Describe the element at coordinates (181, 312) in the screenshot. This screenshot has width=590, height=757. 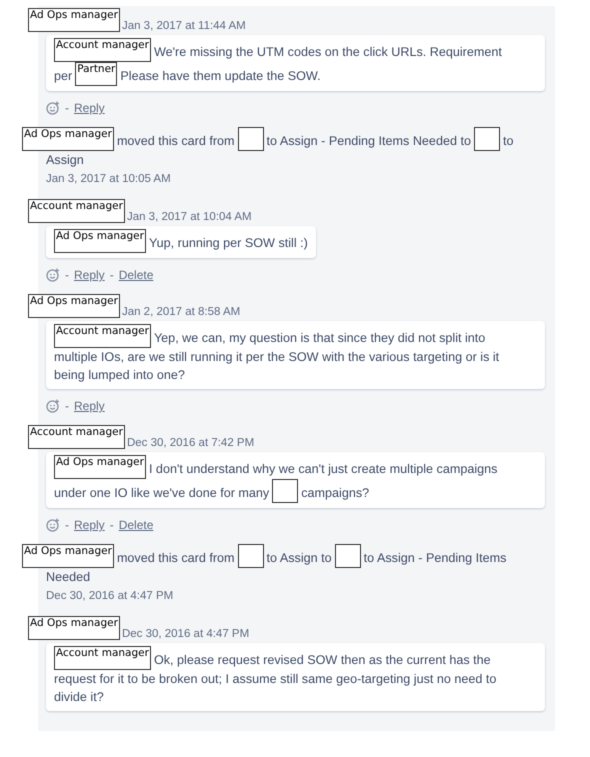
I see `comment-date: Jan 2, 2017 at 8:58 AM` at that location.